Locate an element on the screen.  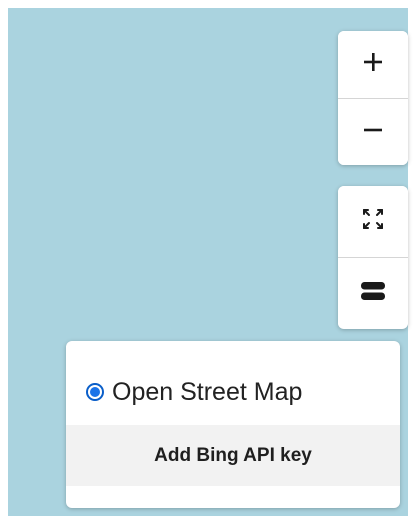
layers-button is located at coordinates (373, 292).